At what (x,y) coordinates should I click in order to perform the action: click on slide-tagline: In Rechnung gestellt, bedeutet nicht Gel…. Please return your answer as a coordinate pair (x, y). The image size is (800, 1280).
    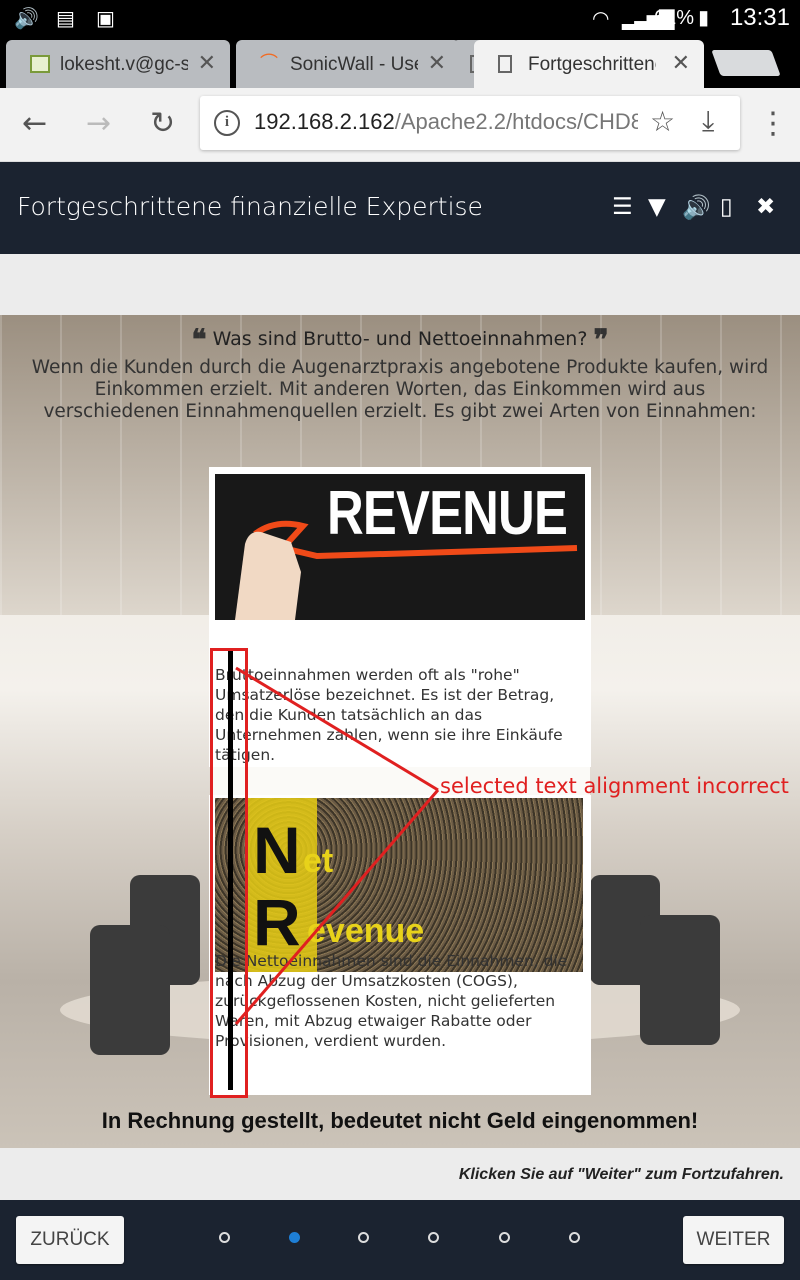
    Looking at the image, I should click on (400, 1120).